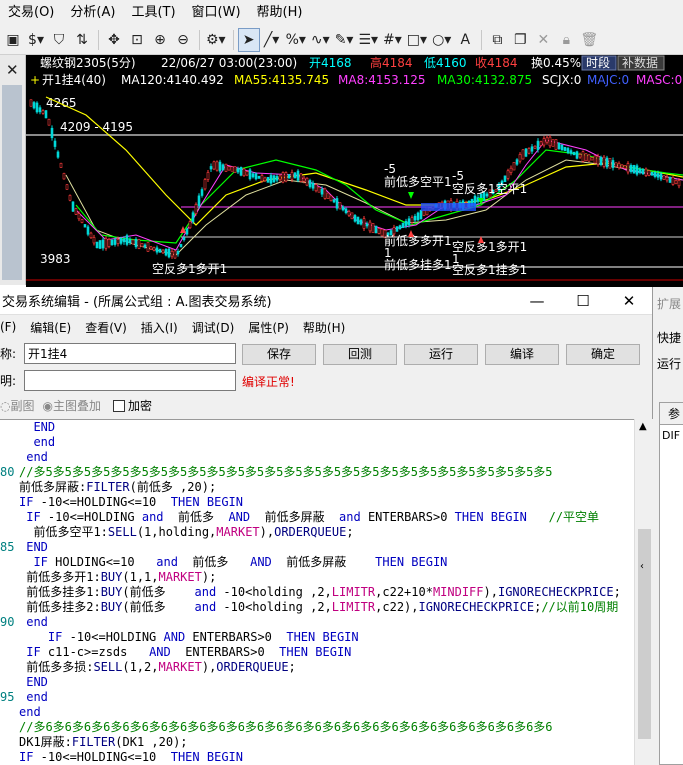 Image resolution: width=683 pixels, height=765 pixels. Describe the element at coordinates (31, 13) in the screenshot. I see `menu-trade: 交易(O)` at that location.